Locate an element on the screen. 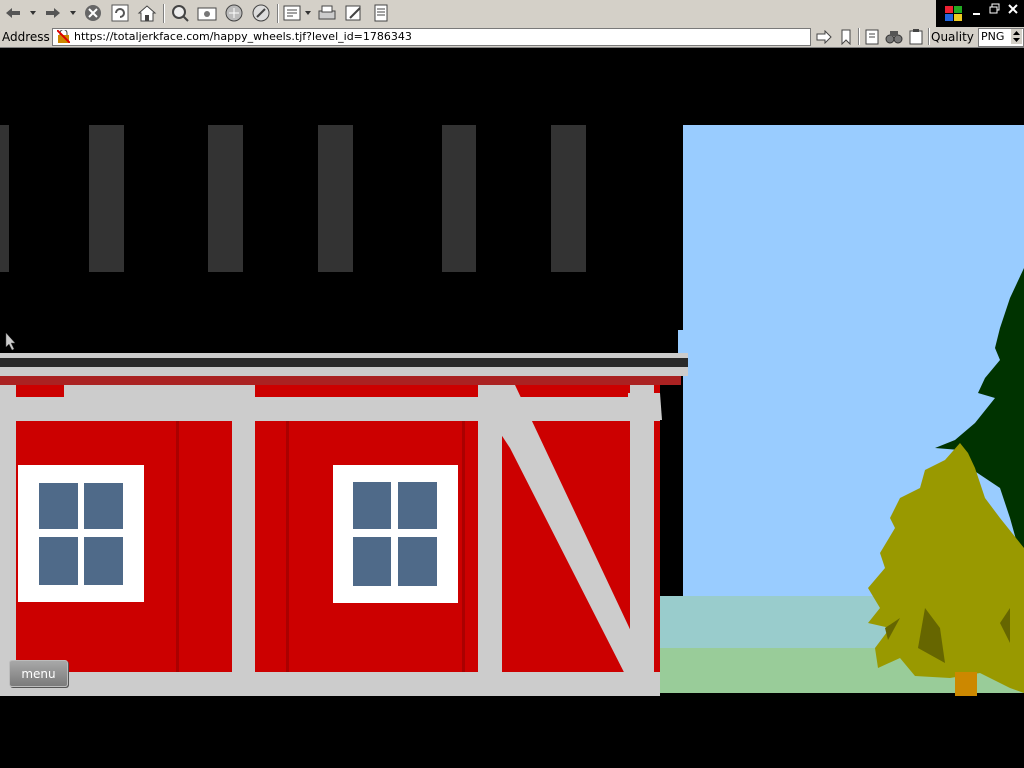  format-select: PNG is located at coordinates (1001, 37).